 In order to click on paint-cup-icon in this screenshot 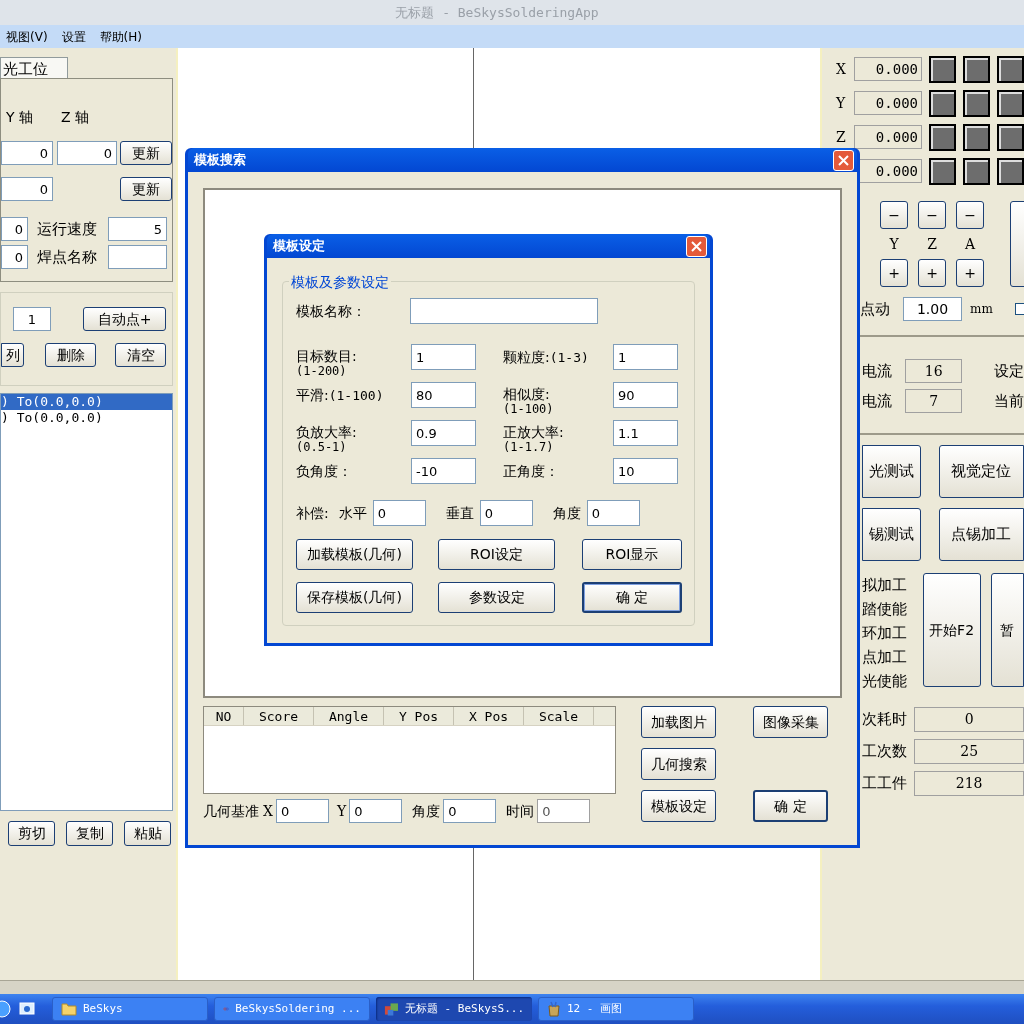, I will do `click(554, 1009)`.